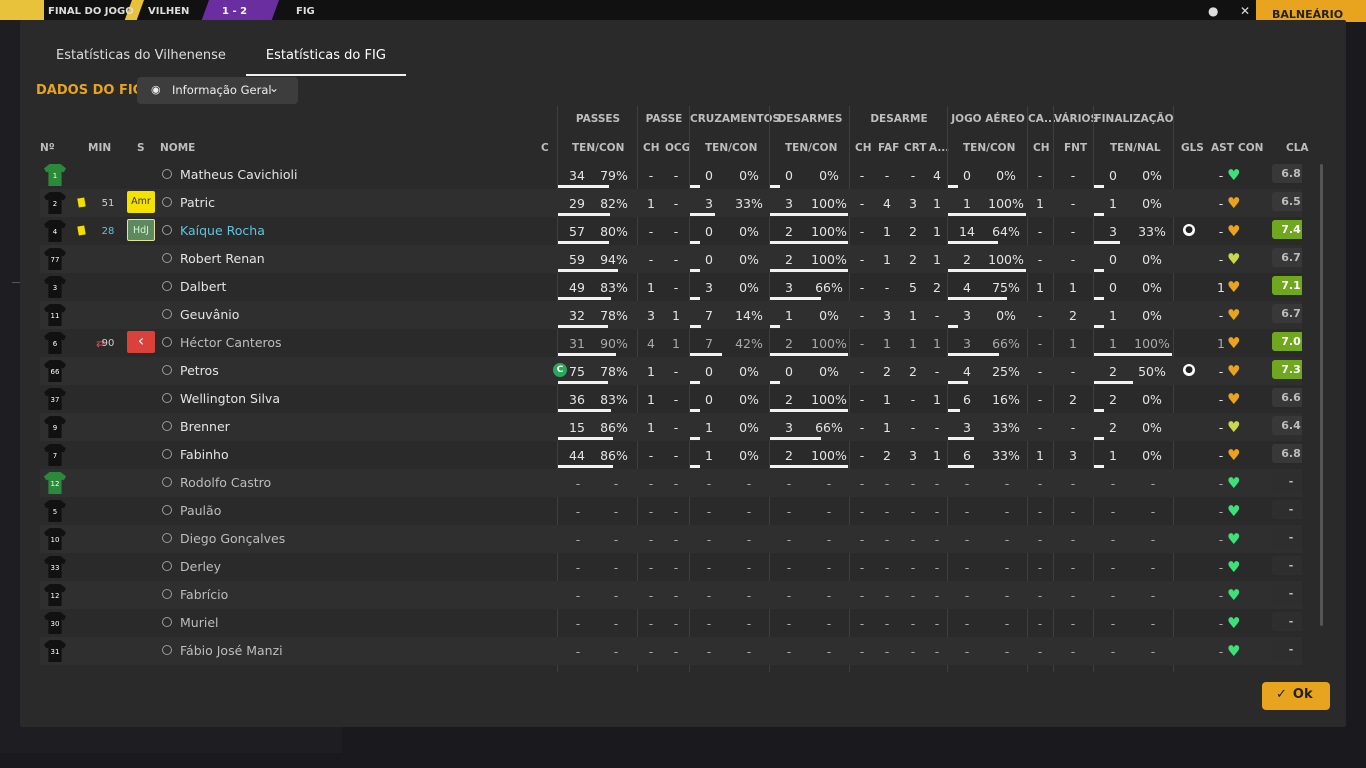  What do you see at coordinates (47, 148) in the screenshot?
I see `column-header: Nº` at bounding box center [47, 148].